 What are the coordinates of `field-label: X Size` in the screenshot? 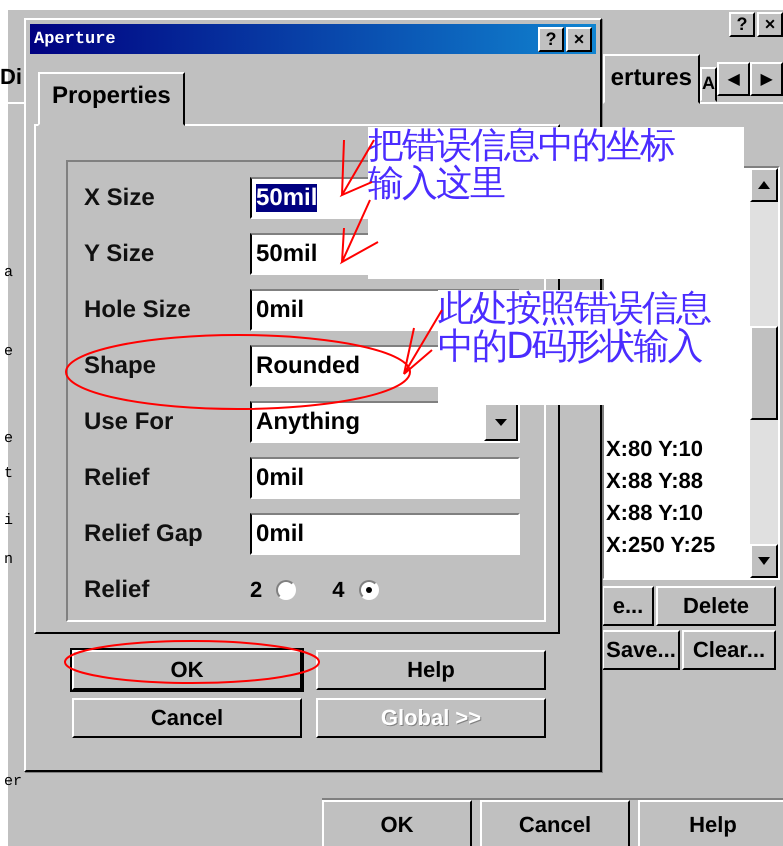 It's located at (120, 198).